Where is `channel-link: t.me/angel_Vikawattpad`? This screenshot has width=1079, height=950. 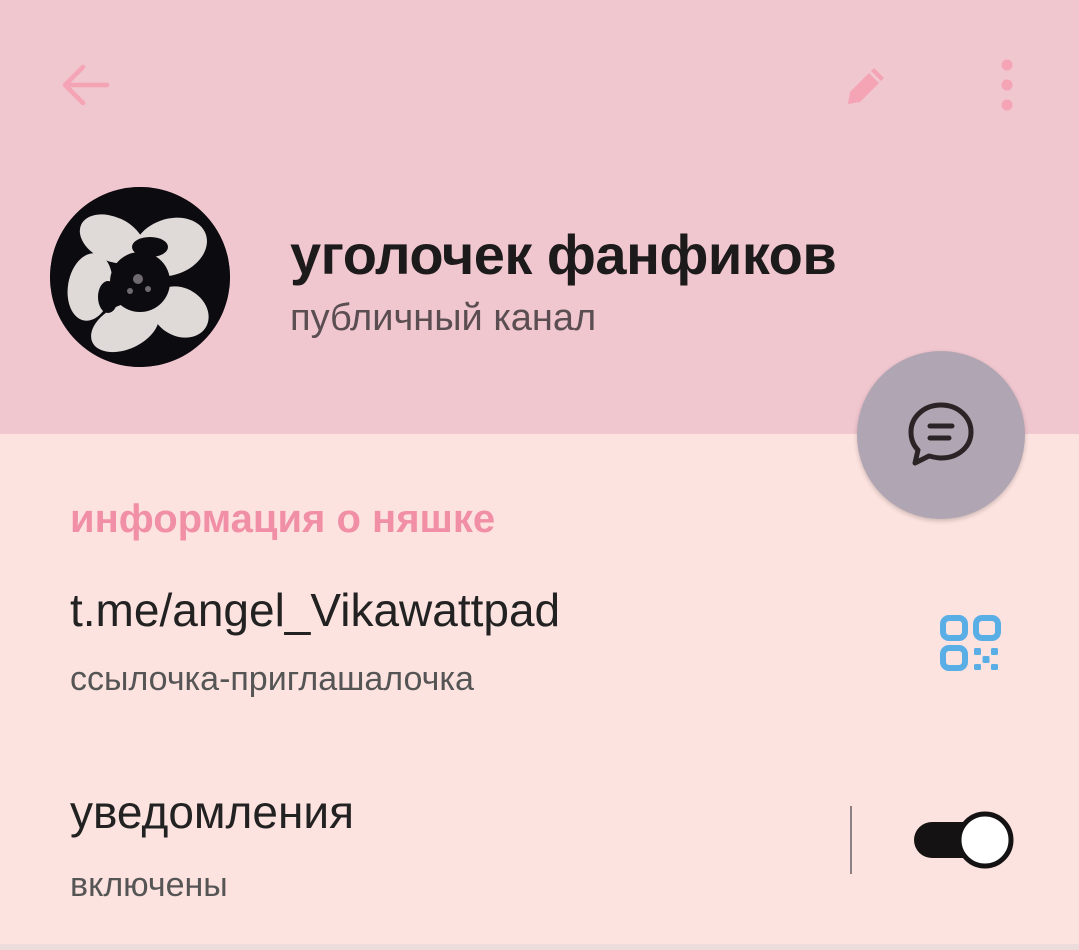 channel-link: t.me/angel_Vikawattpad is located at coordinates (315, 610).